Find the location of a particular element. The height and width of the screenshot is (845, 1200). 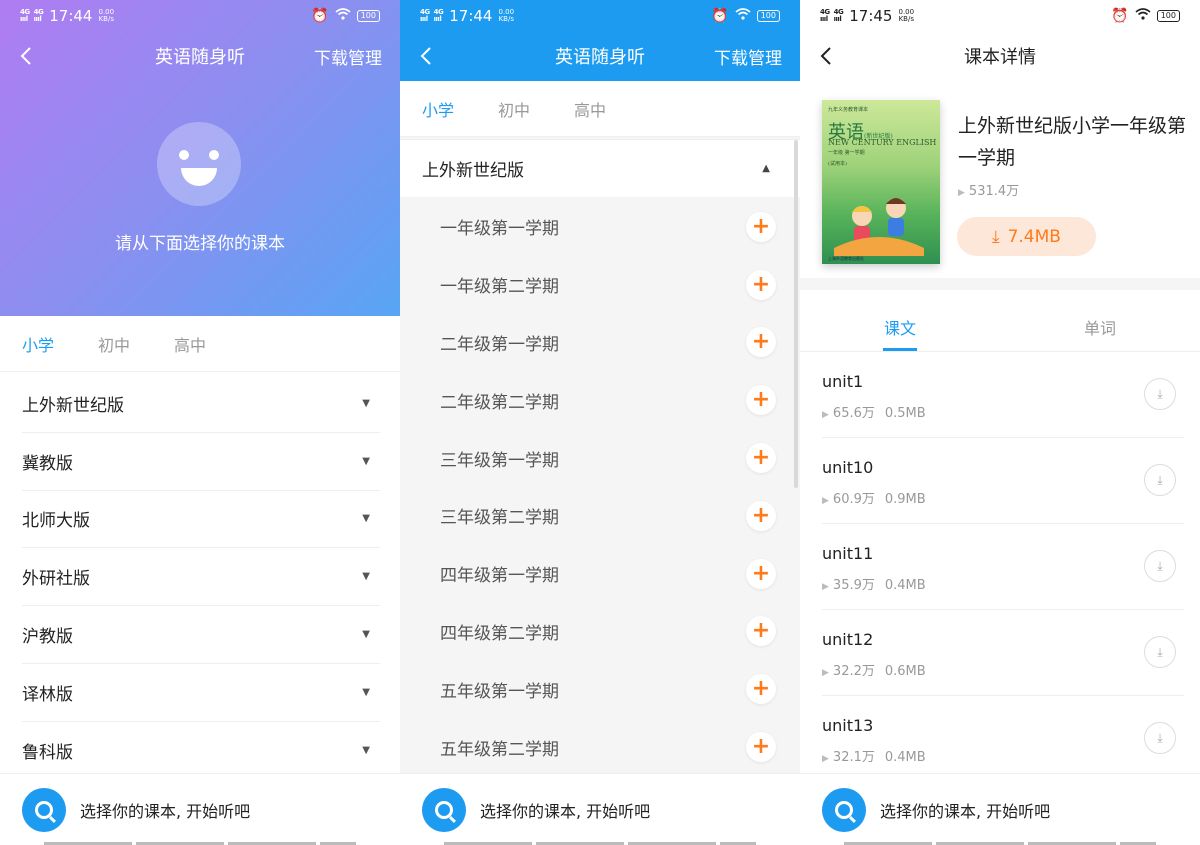

term-label: 一年级第一学期 is located at coordinates (499, 229).